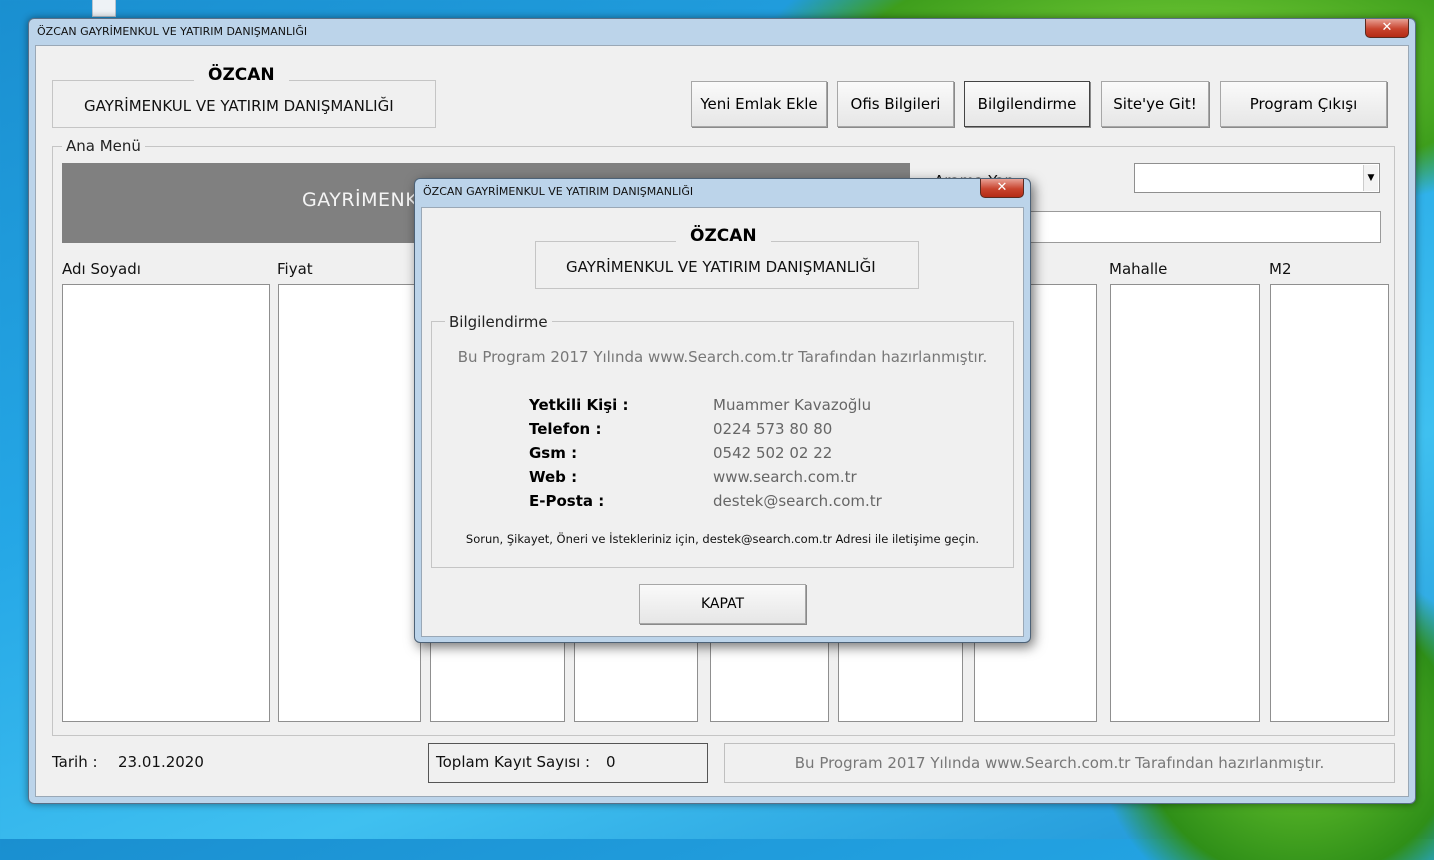 The height and width of the screenshot is (860, 1434). What do you see at coordinates (104, 8) in the screenshot?
I see `desktop-icon` at bounding box center [104, 8].